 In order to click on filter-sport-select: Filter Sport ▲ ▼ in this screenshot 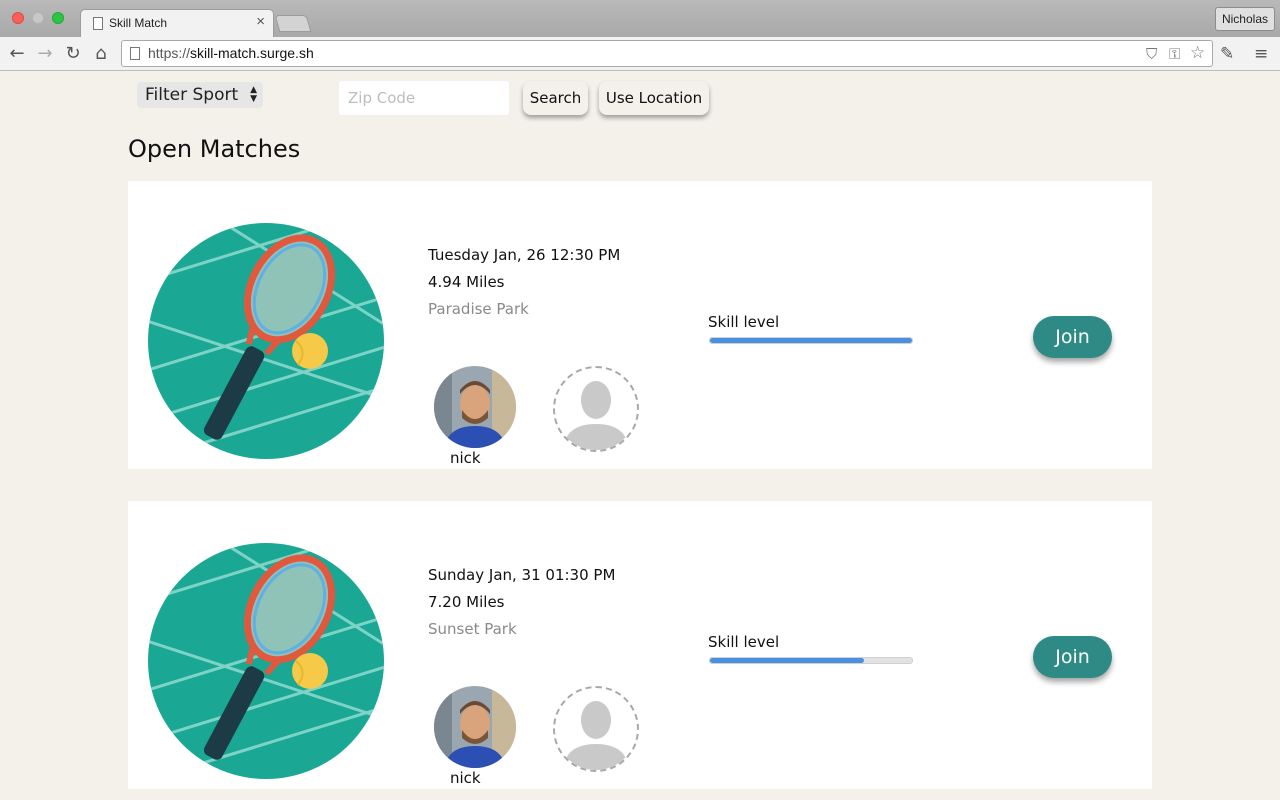, I will do `click(200, 95)`.